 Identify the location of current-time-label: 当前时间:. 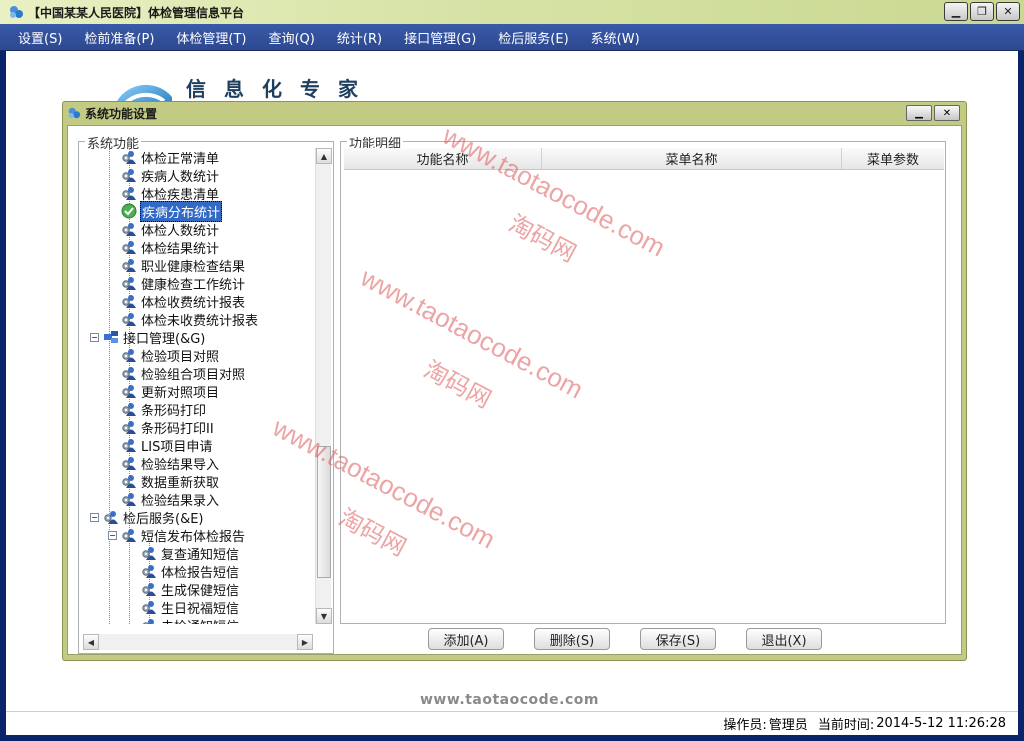
(846, 725).